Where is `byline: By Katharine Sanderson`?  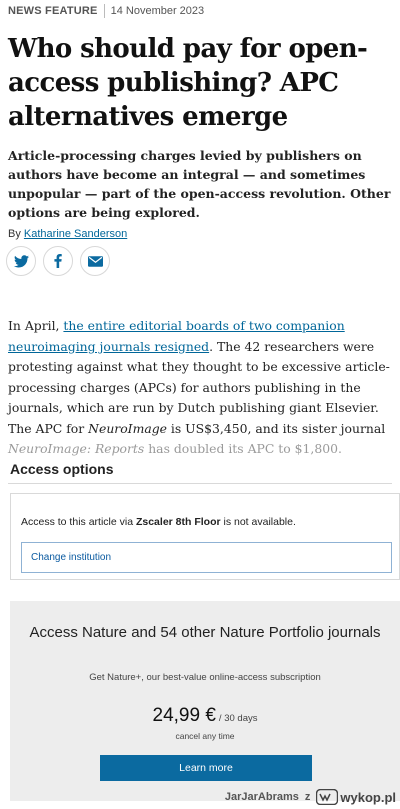 byline: By Katharine Sanderson is located at coordinates (67, 234).